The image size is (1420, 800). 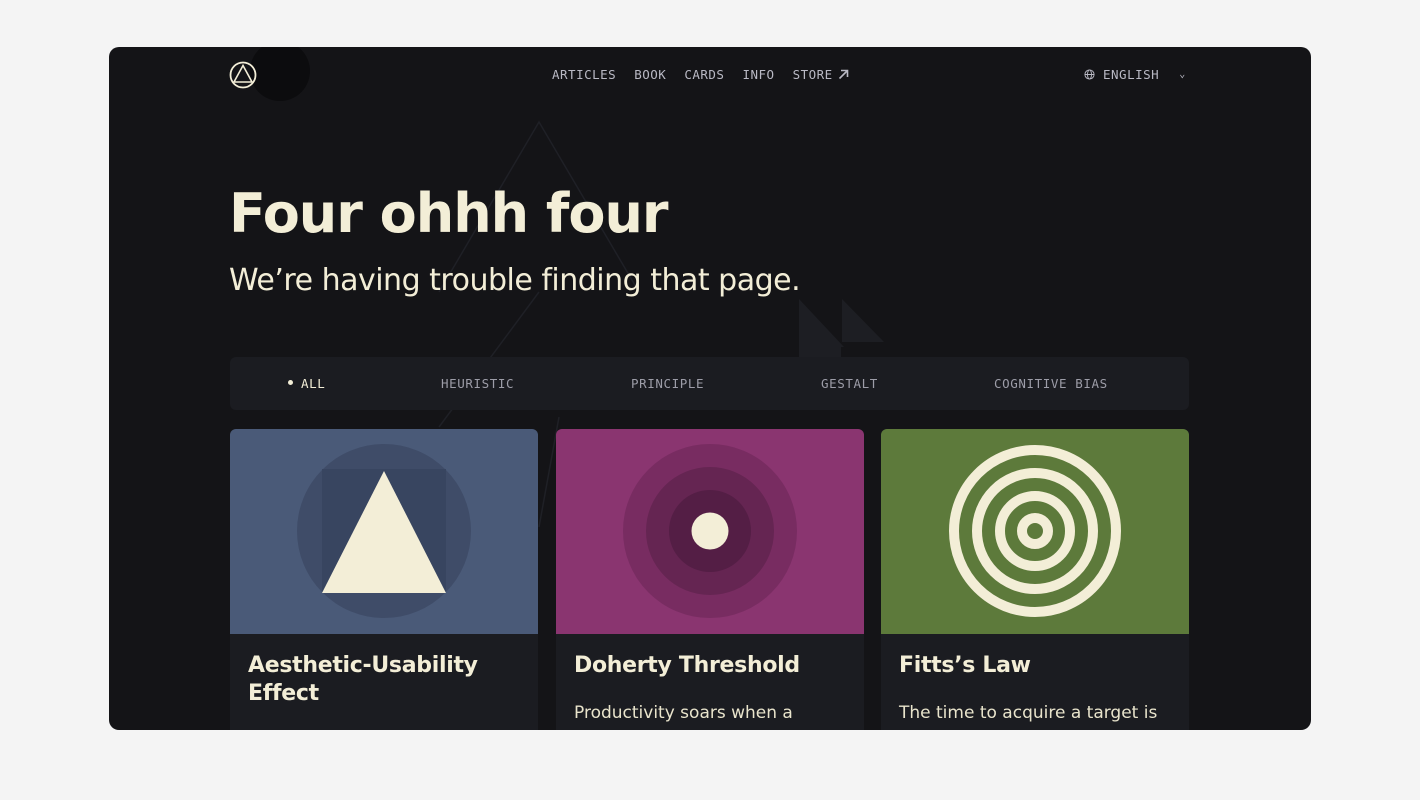 I want to click on filter-cognitive-bias: COGNITIVE BIAS, so click(x=1051, y=383).